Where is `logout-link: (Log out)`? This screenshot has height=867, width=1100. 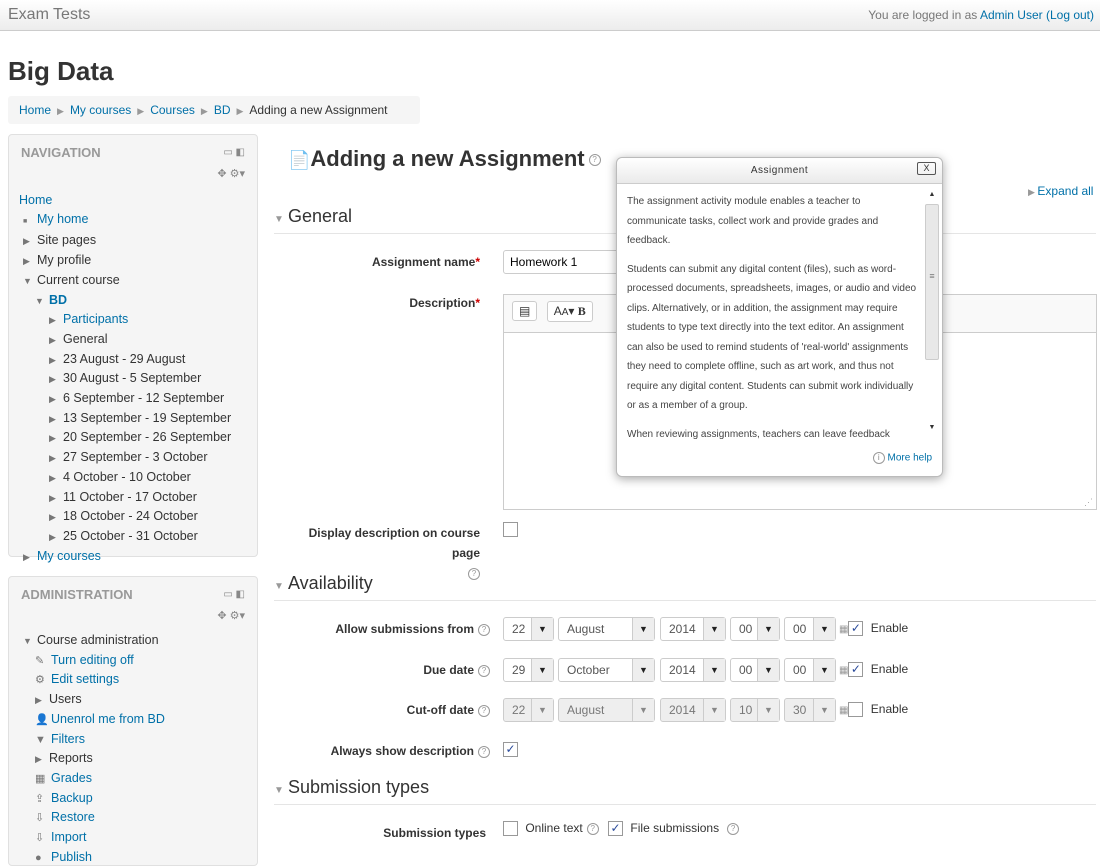 logout-link: (Log out) is located at coordinates (1070, 15).